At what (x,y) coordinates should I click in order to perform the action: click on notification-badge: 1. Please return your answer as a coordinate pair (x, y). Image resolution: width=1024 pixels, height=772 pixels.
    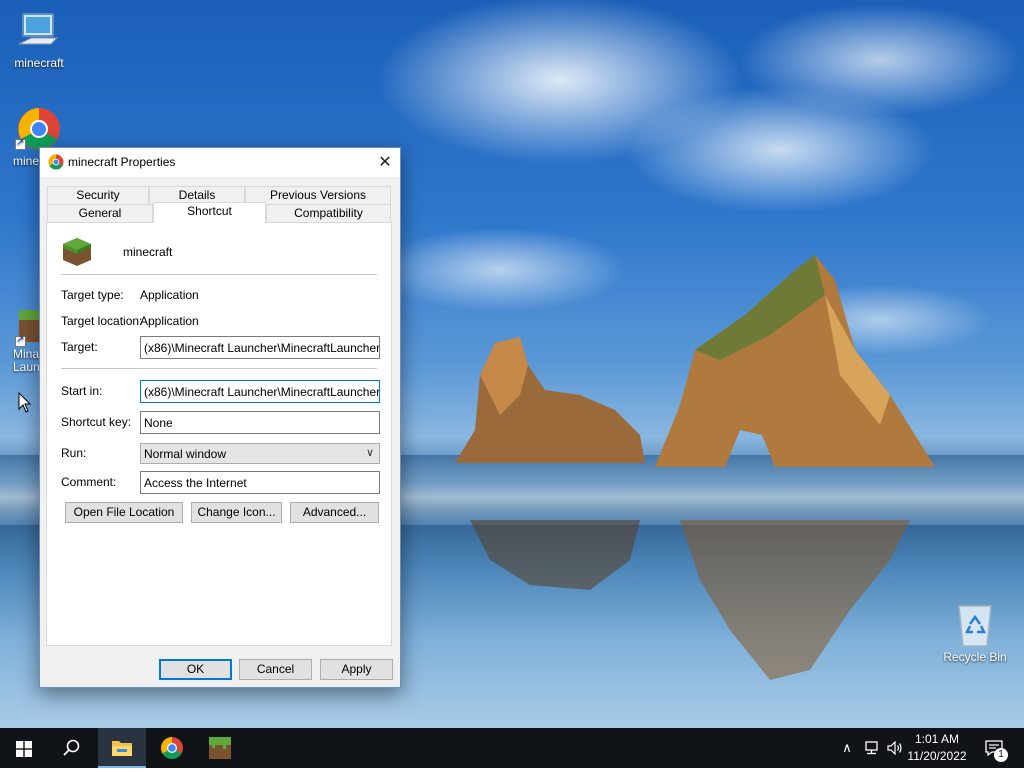
    Looking at the image, I should click on (1001, 755).